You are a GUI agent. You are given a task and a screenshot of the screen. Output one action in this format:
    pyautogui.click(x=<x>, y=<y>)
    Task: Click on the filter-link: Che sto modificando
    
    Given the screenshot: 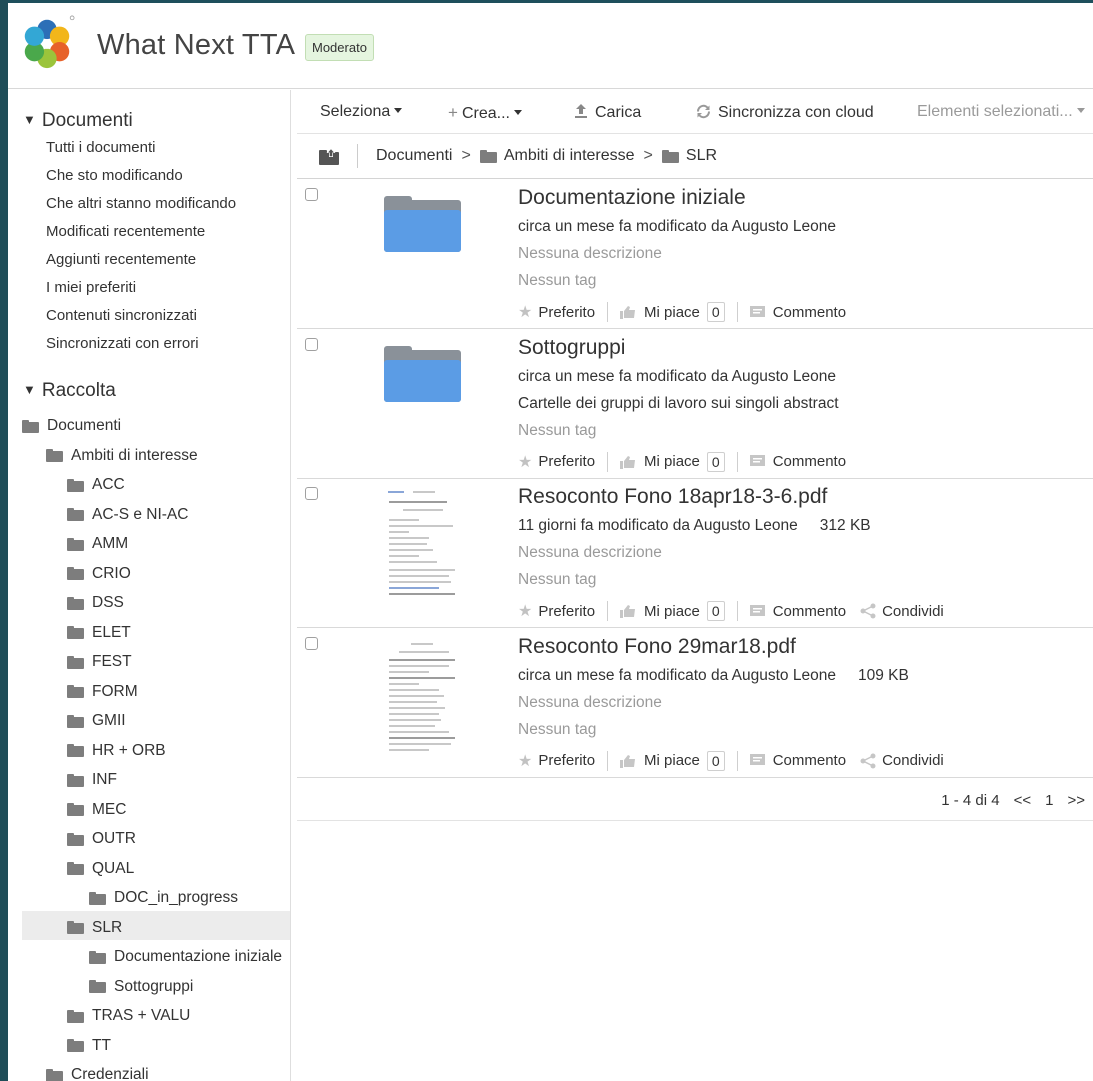 What is the action you would take?
    pyautogui.click(x=114, y=175)
    